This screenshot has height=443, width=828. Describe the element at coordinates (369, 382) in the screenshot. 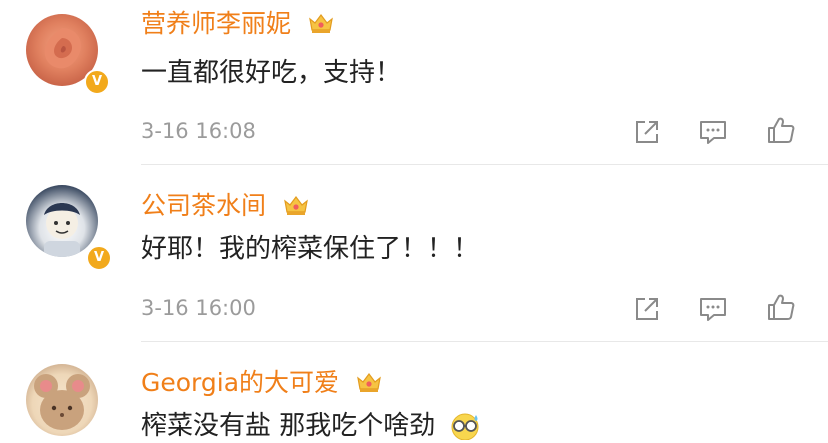

I see `crown-icon` at that location.